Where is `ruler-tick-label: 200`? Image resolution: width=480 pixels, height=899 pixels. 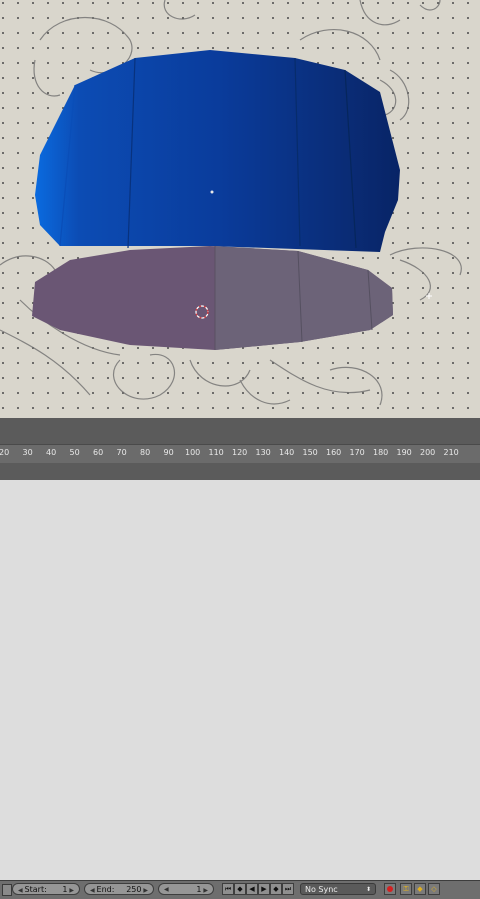
ruler-tick-label: 200 is located at coordinates (428, 452).